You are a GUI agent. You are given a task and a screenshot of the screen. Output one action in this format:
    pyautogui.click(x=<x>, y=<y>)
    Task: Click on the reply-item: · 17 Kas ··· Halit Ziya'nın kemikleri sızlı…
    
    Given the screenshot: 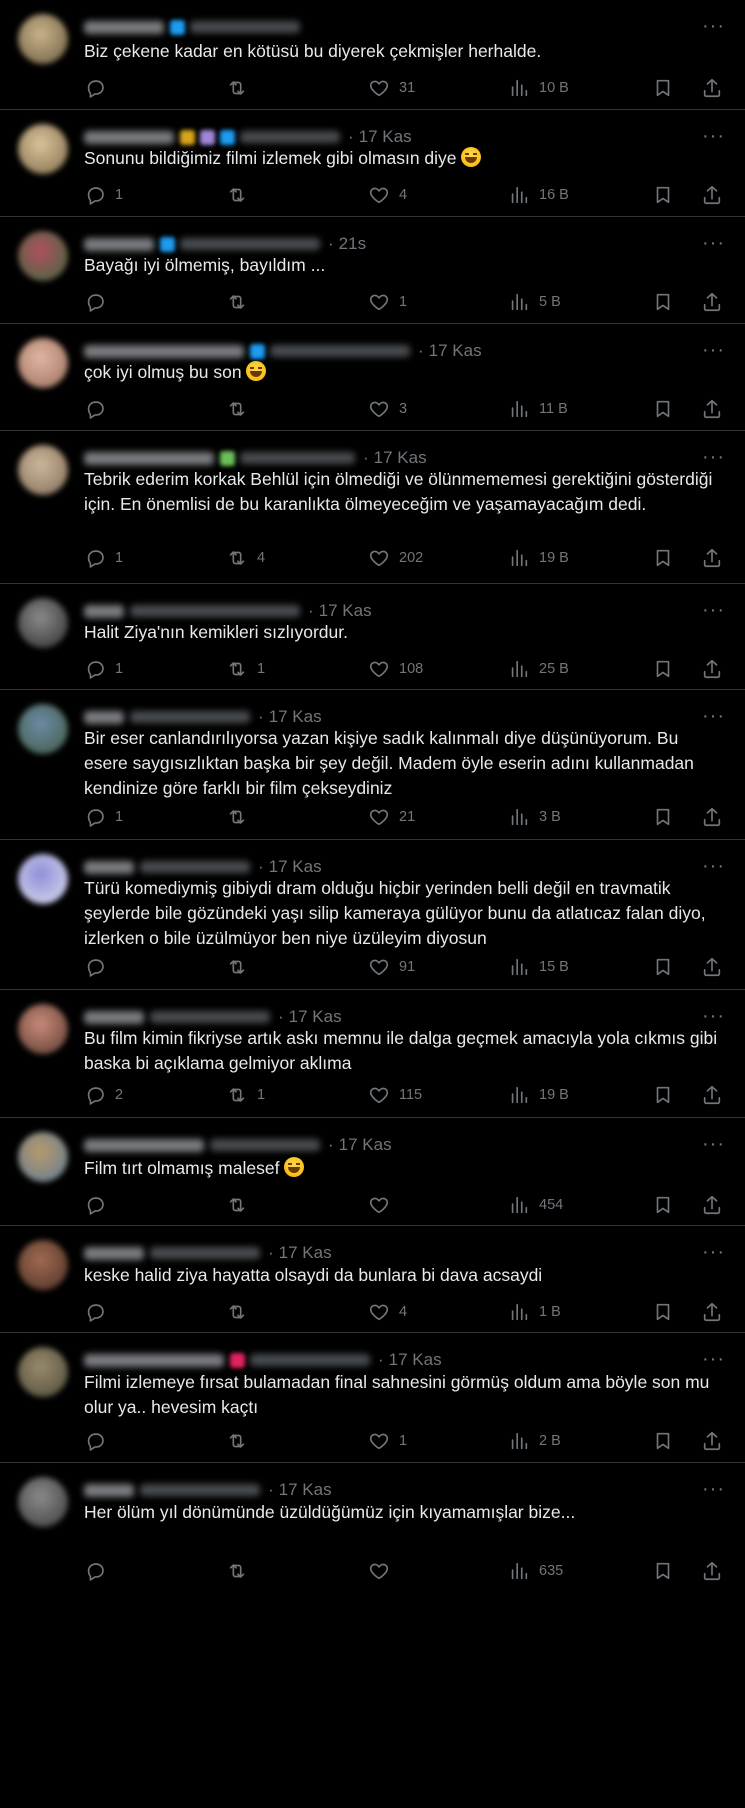 What is the action you would take?
    pyautogui.click(x=372, y=637)
    